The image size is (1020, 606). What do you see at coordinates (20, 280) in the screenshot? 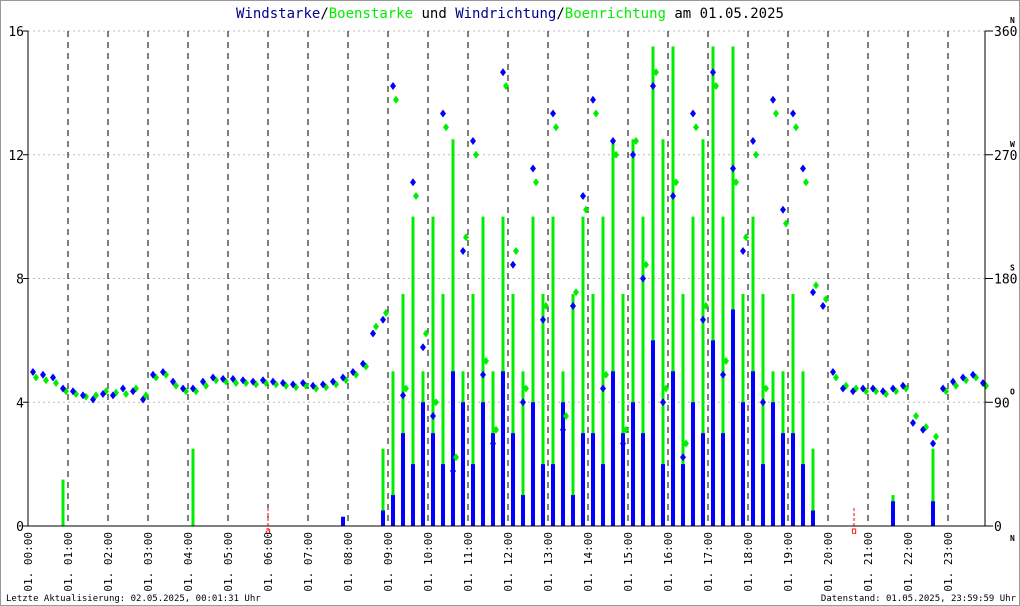
I see `y-left-tick-label: 8` at bounding box center [20, 280].